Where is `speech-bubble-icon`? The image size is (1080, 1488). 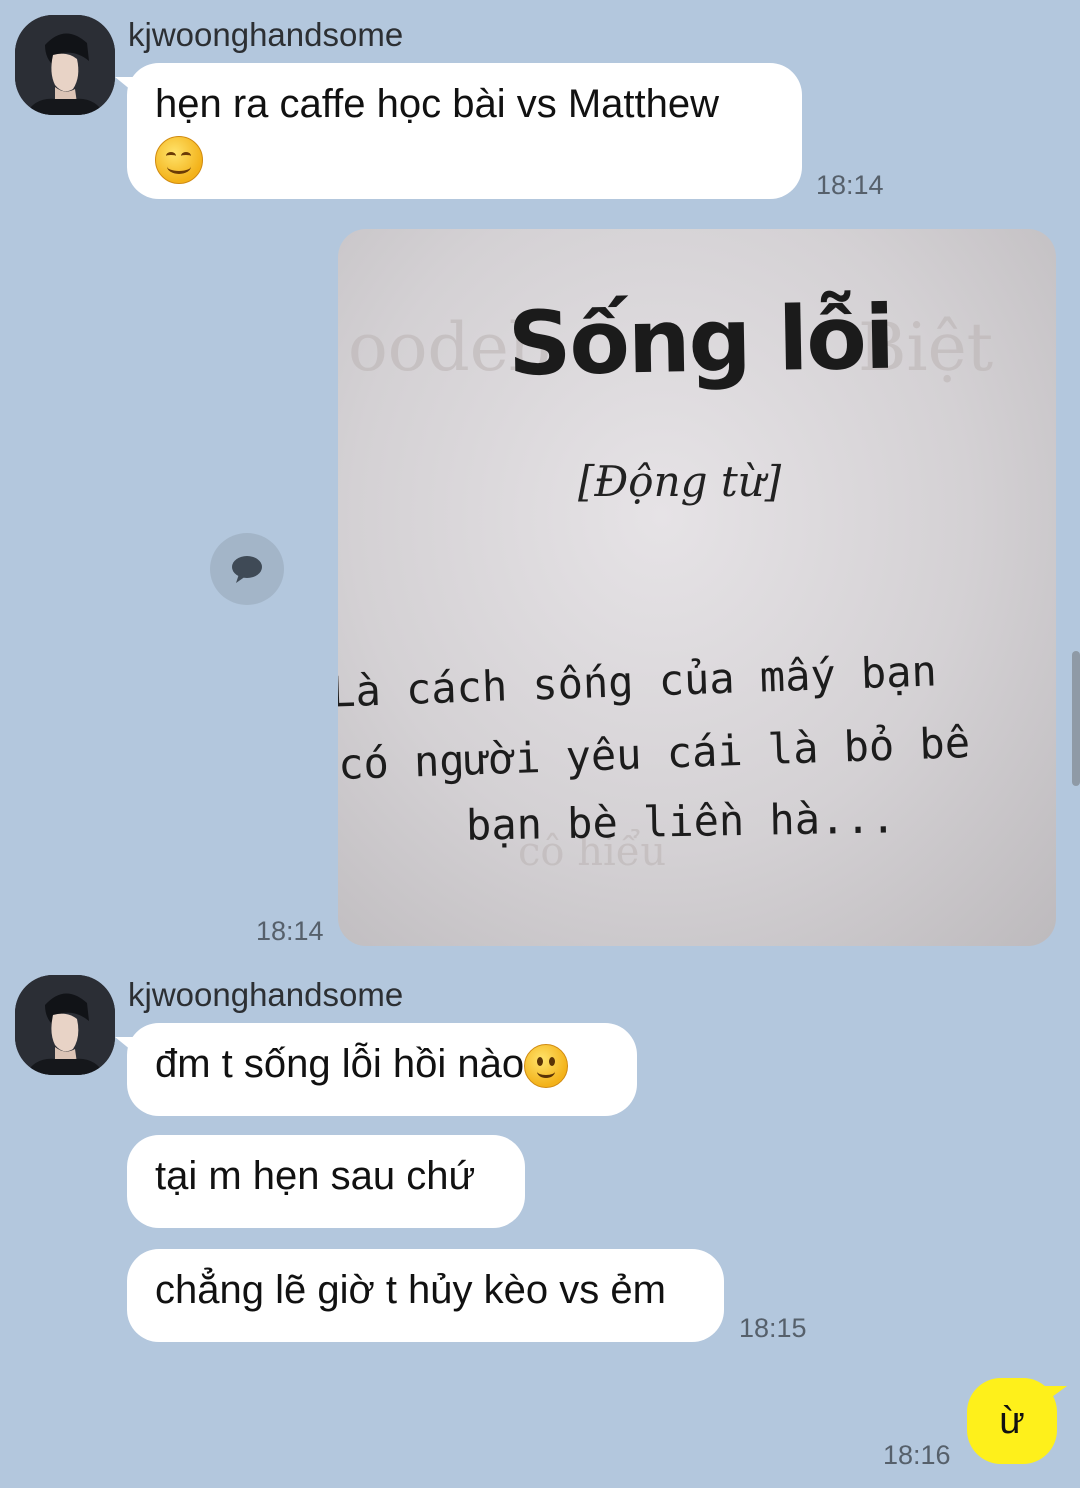 speech-bubble-icon is located at coordinates (247, 569).